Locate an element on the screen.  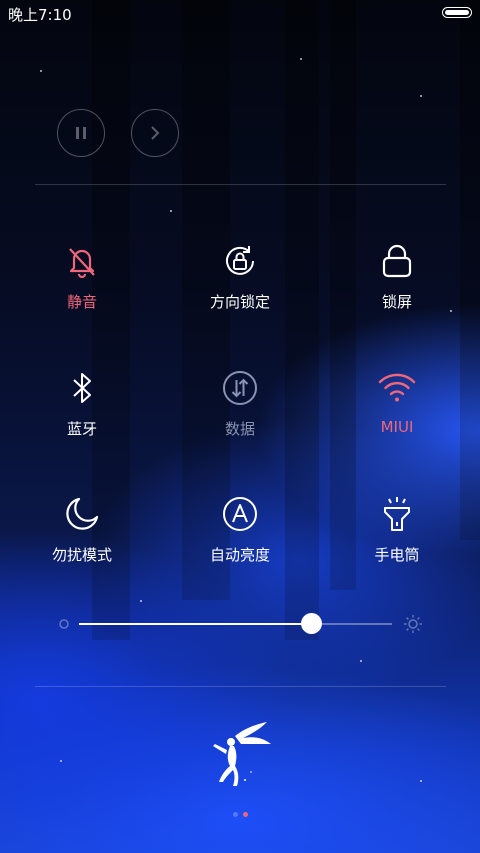
auto-brightness-icon is located at coordinates (240, 514).